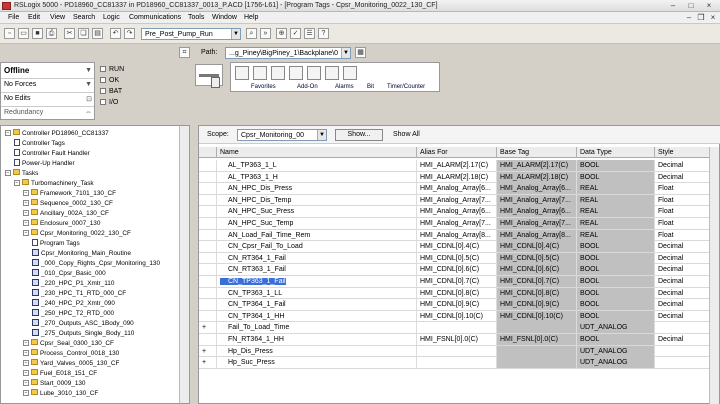  I want to click on tab-favorites: Favorites, so click(263, 88).